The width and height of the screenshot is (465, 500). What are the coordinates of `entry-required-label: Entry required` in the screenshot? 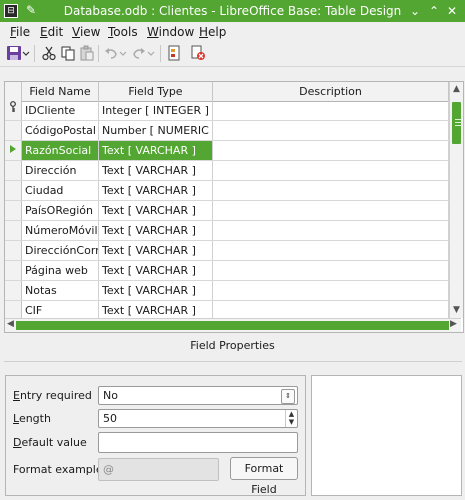 It's located at (52, 395).